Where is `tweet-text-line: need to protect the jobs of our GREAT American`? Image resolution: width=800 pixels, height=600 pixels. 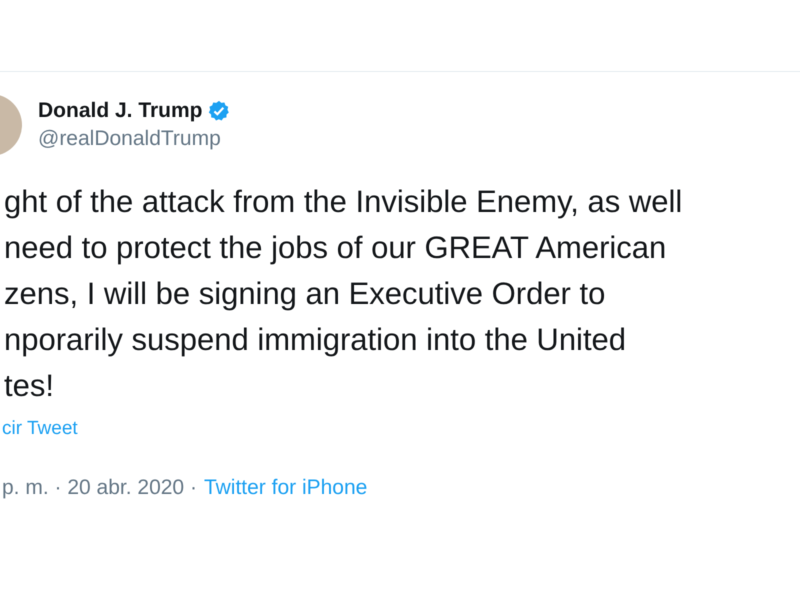 tweet-text-line: need to protect the jobs of our GREAT American is located at coordinates (336, 248).